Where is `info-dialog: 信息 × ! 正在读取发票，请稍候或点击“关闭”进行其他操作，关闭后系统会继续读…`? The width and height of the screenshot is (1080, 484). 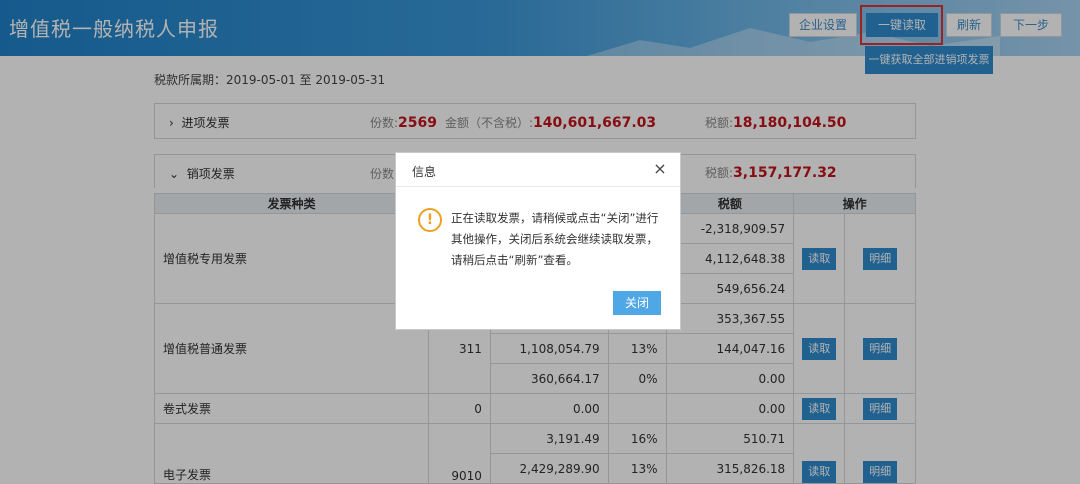 info-dialog: 信息 × ! 正在读取发票，请稍候或点击“关闭”进行其他操作，关闭后系统会继续读… is located at coordinates (538, 241).